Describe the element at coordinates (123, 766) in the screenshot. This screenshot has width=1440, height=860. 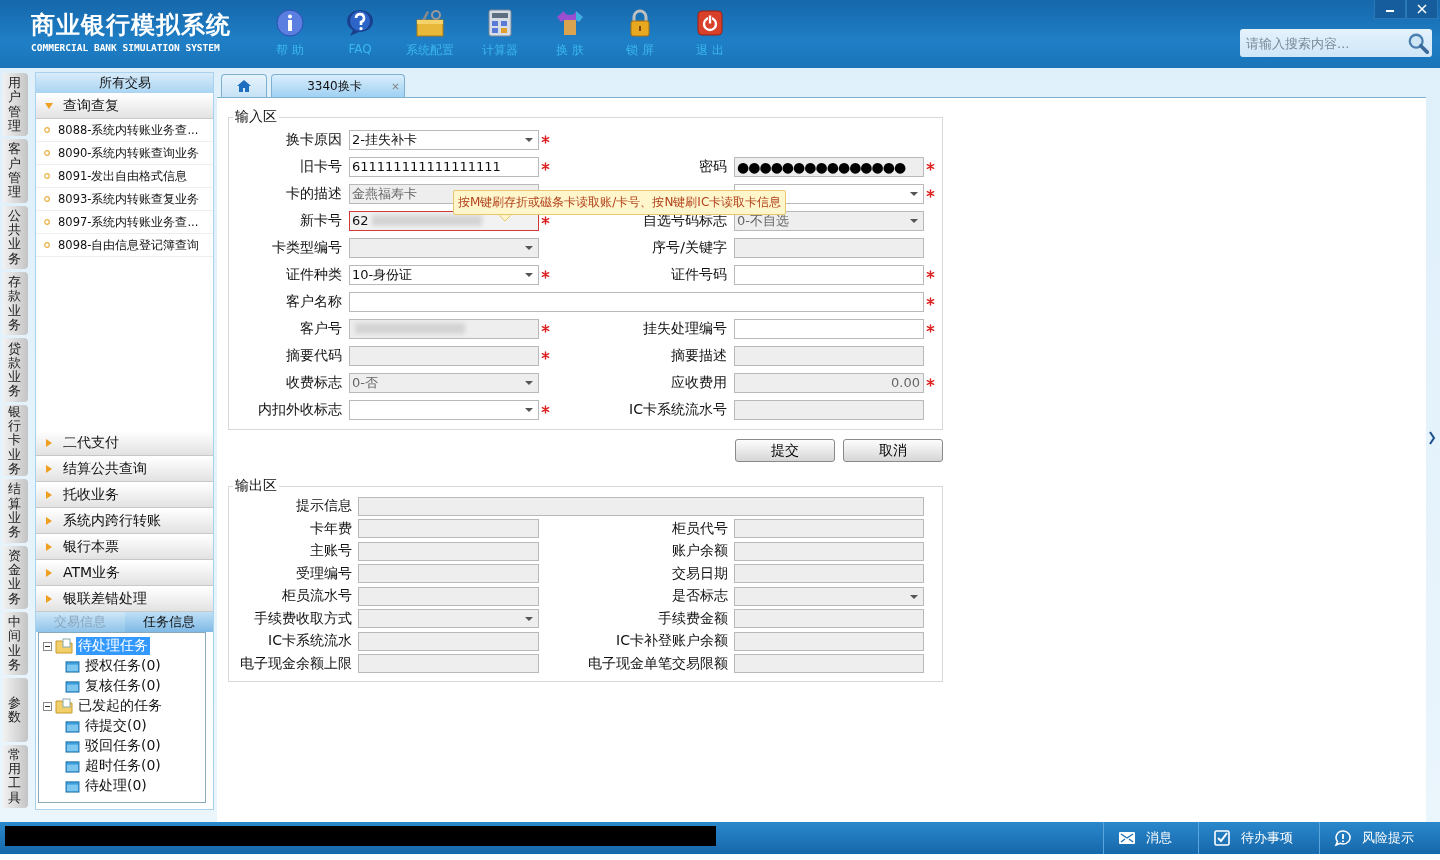
I see `tree-item: 超时任务(0)` at that location.